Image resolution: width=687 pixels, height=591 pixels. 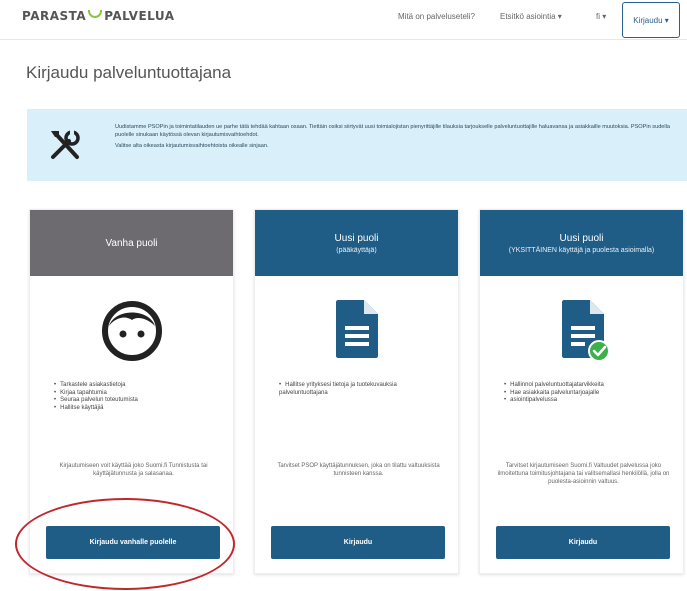 What do you see at coordinates (436, 16) in the screenshot?
I see `nav-link-what-is-voucher: Mitä on palveluseteli?` at bounding box center [436, 16].